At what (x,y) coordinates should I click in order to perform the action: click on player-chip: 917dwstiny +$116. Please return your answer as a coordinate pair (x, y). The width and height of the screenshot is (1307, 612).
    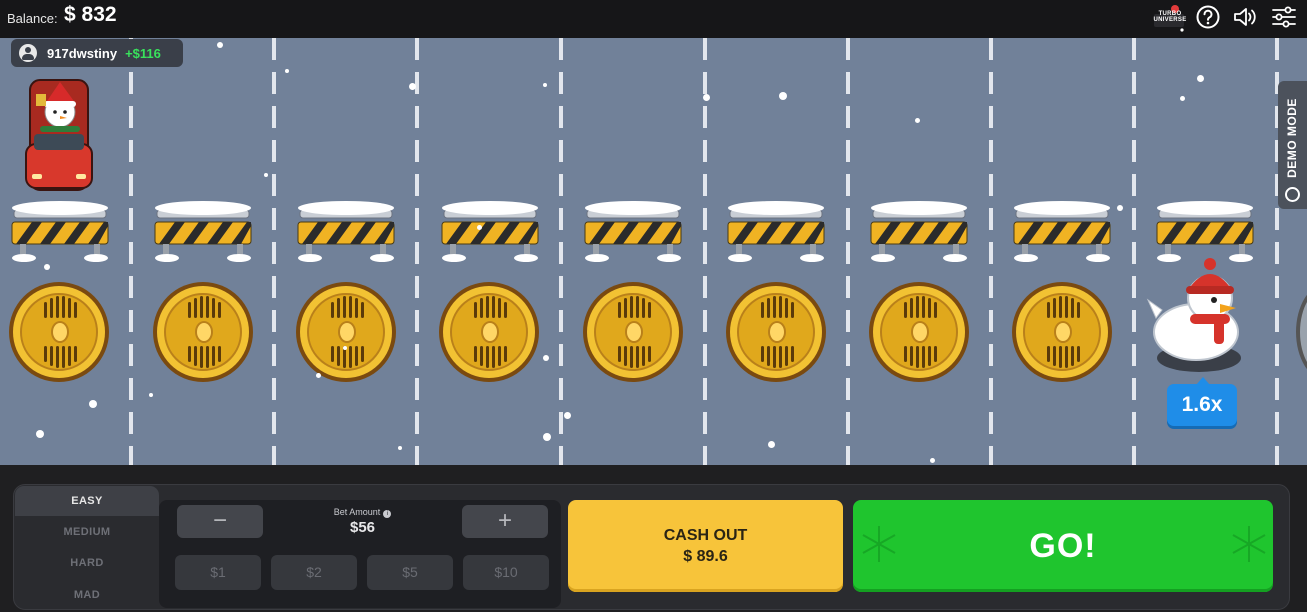
    Looking at the image, I should click on (97, 53).